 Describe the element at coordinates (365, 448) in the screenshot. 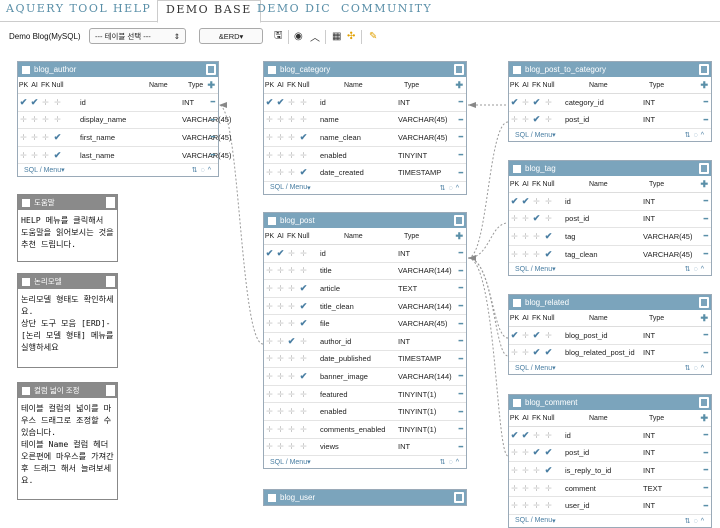

I see `table-row: ✛ ✛ ✛ ✛ views INT ━` at that location.